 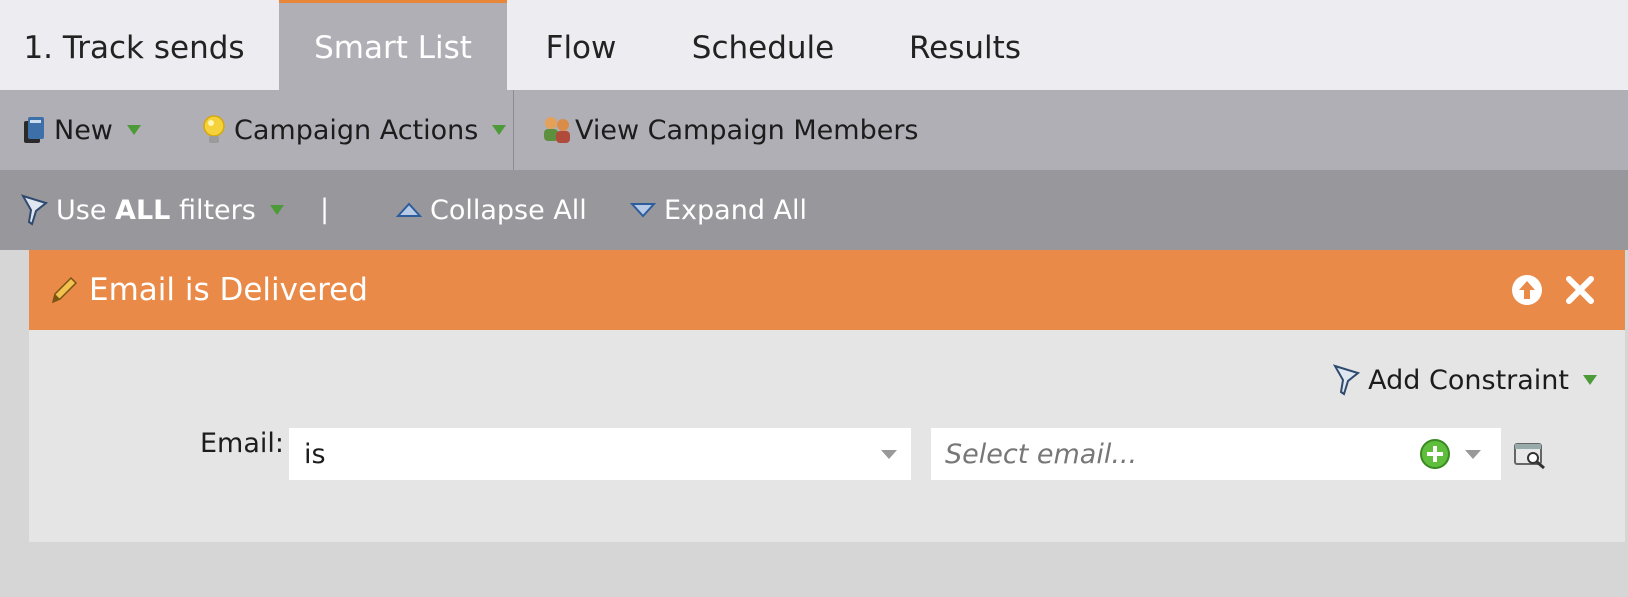 I want to click on new-label: New, so click(x=83, y=130).